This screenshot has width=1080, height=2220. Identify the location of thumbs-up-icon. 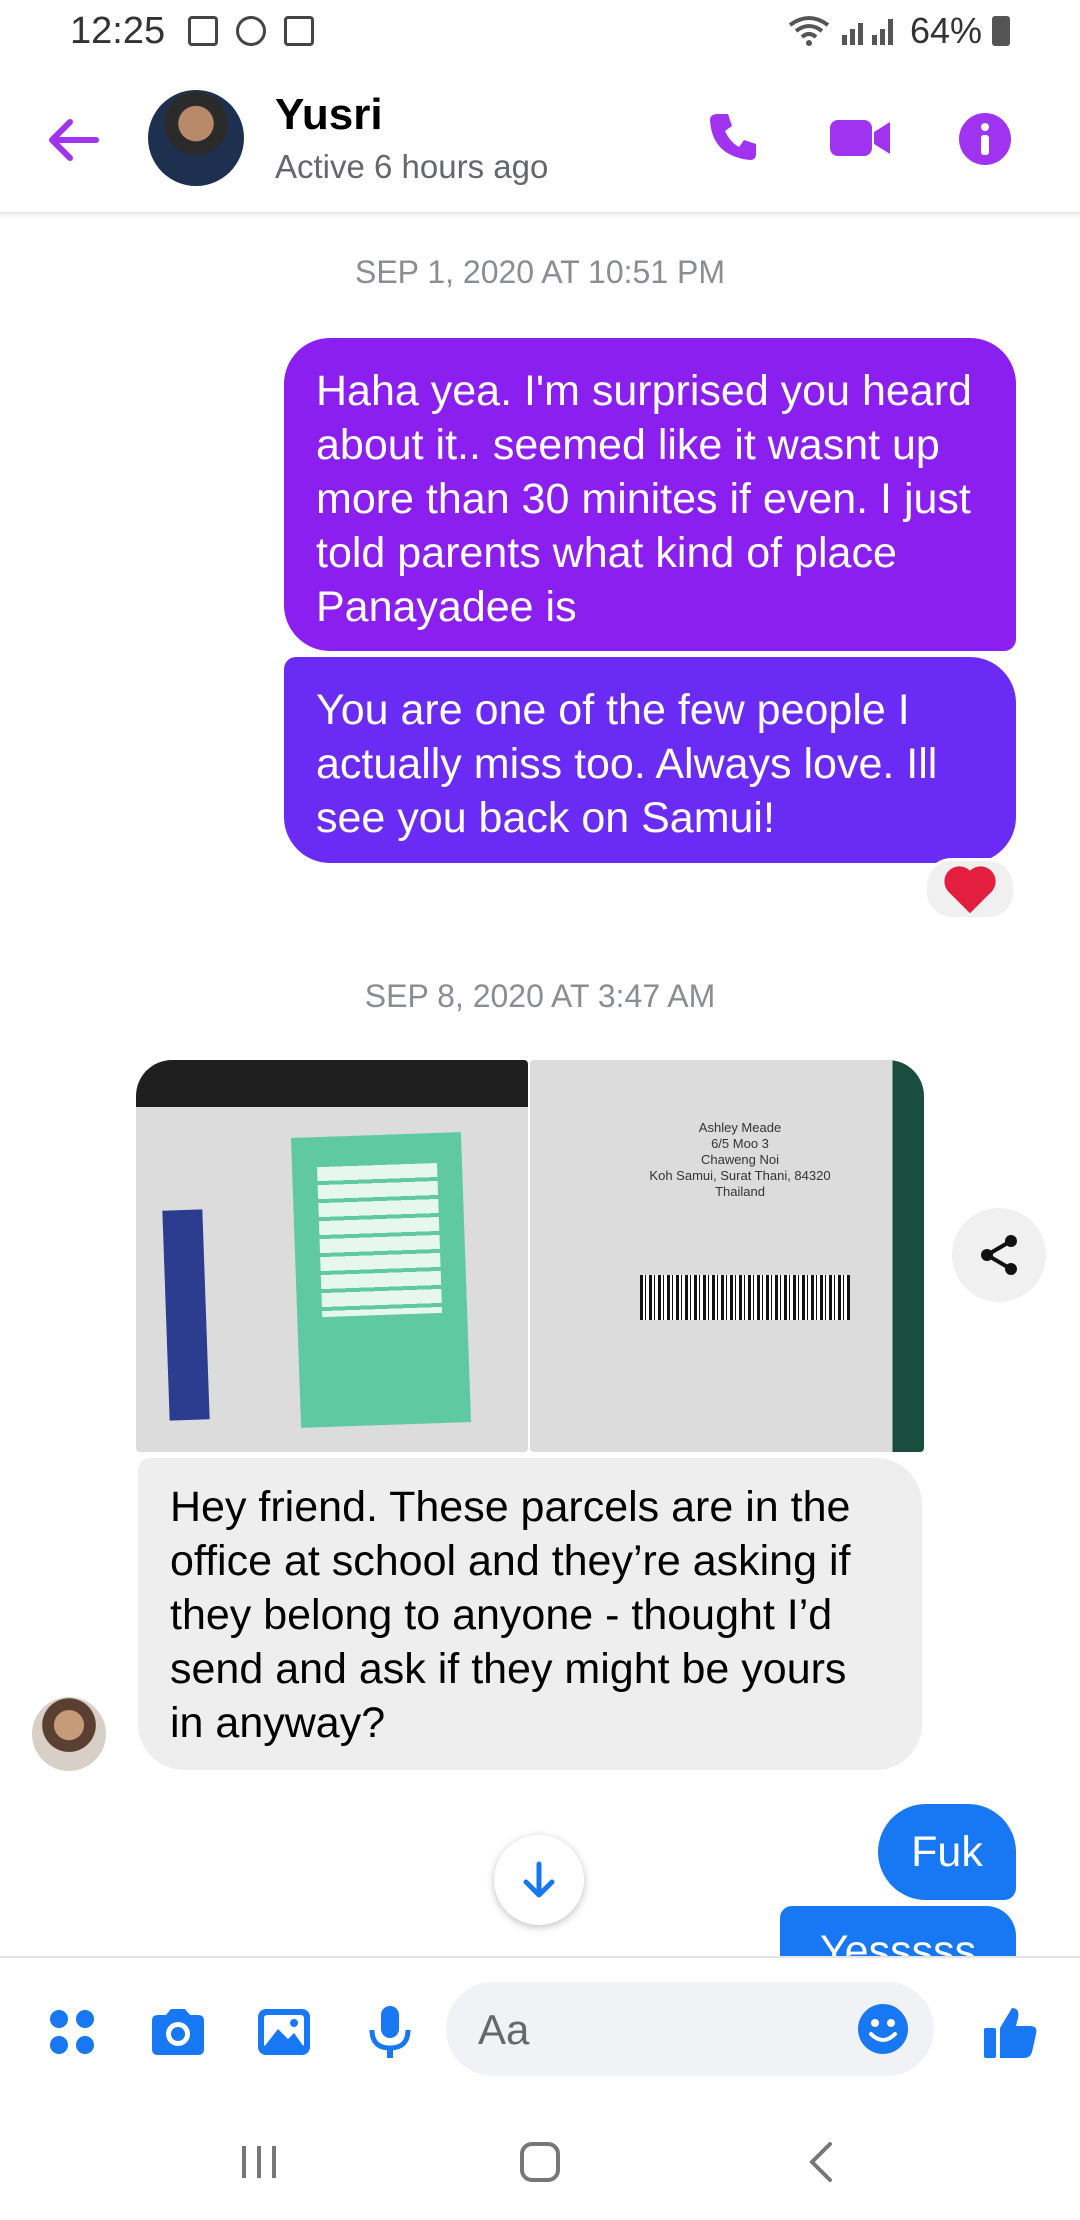
(1010, 2033).